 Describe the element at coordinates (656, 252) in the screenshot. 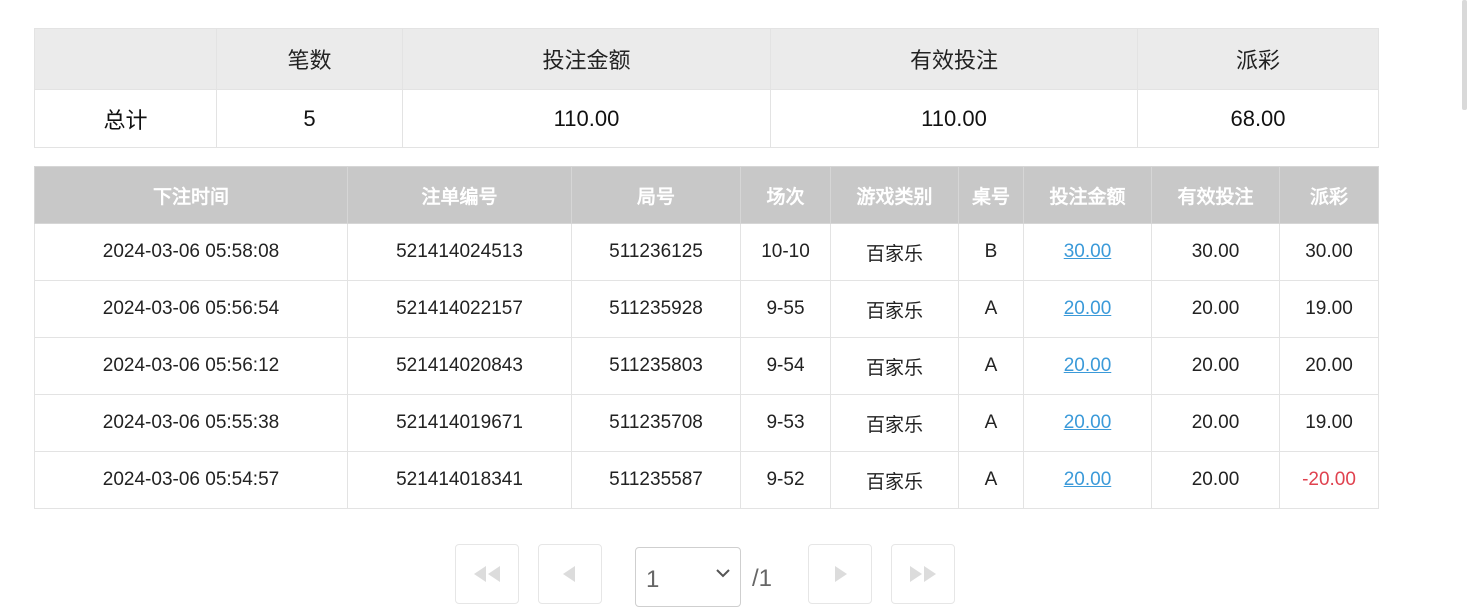

I see `round-id: 511236125` at that location.